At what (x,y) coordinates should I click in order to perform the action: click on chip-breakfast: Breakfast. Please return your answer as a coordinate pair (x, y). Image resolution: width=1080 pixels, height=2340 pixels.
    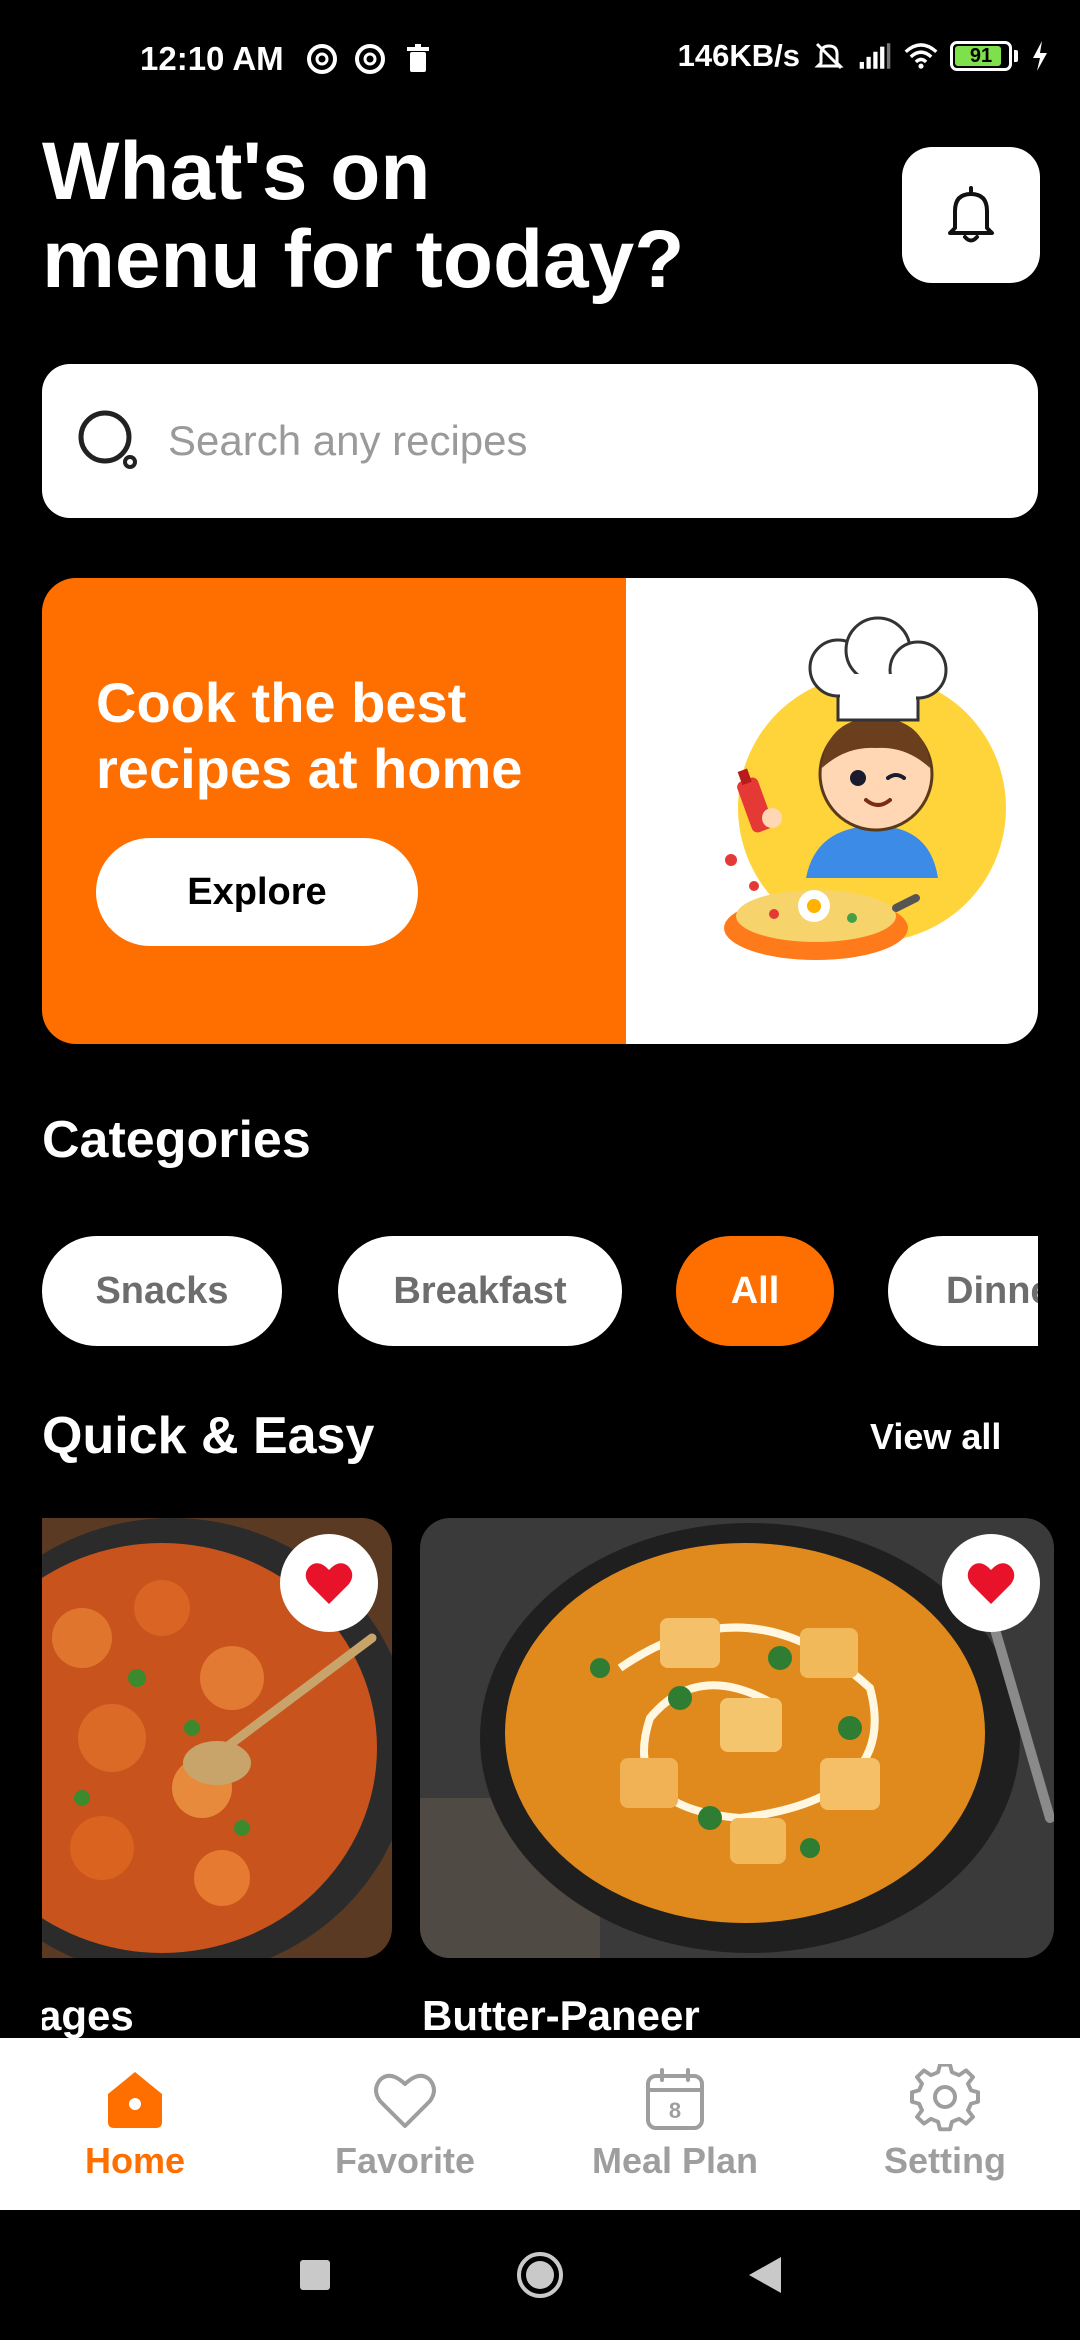
    Looking at the image, I should click on (480, 1291).